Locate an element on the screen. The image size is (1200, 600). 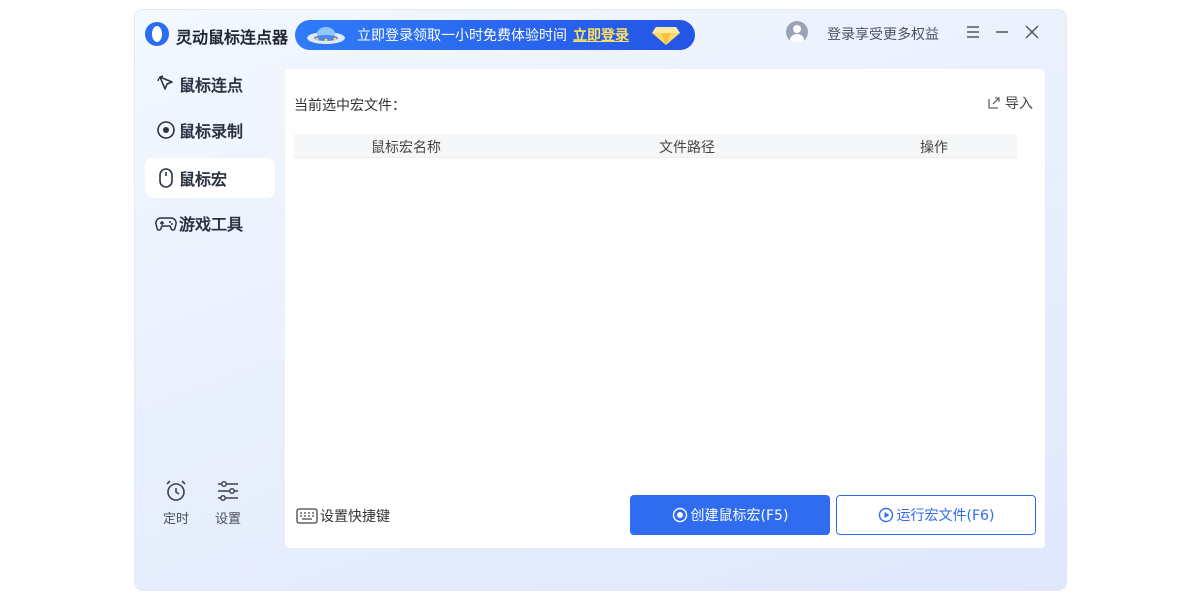
import-label: 导入 is located at coordinates (1019, 104).